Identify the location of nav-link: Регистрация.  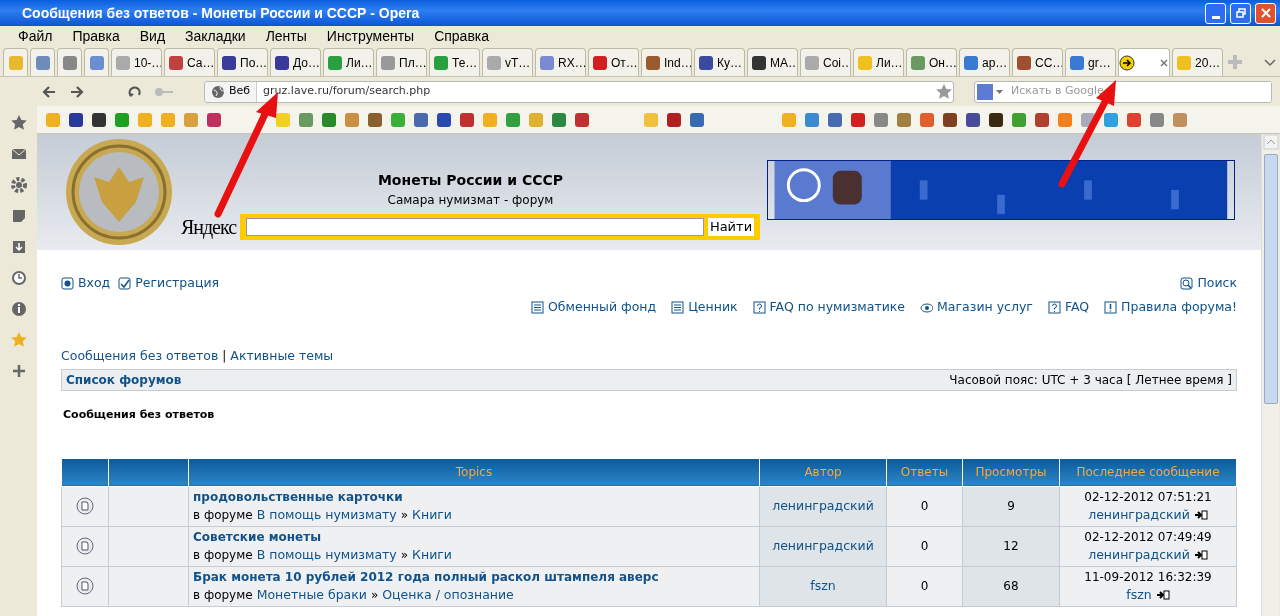
(169, 283).